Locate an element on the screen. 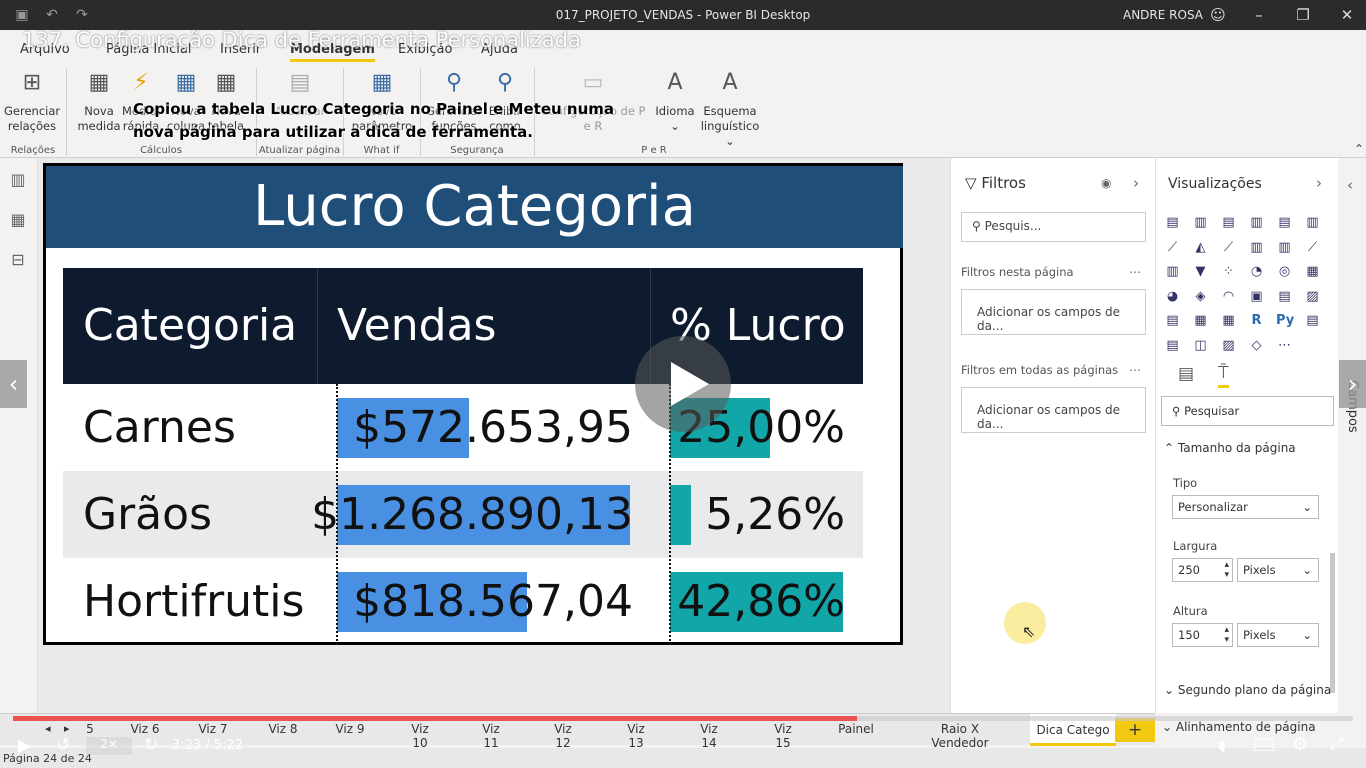 Image resolution: width=1366 pixels, height=768 pixels. volume-icon: ◖ is located at coordinates (1222, 745).